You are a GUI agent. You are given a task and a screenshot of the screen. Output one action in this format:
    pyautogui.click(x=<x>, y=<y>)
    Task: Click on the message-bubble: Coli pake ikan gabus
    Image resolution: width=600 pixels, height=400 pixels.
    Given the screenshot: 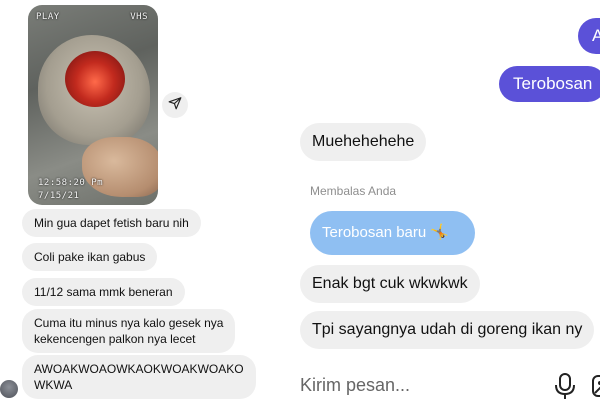 What is the action you would take?
    pyautogui.click(x=90, y=257)
    